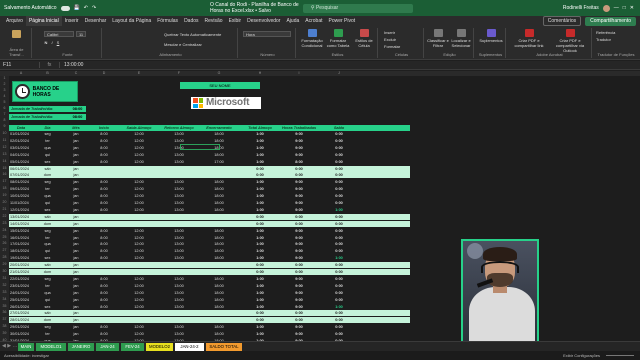 This screenshot has height=360, width=640. What do you see at coordinates (4, 319) in the screenshot?
I see `row-number: 37` at bounding box center [4, 319].